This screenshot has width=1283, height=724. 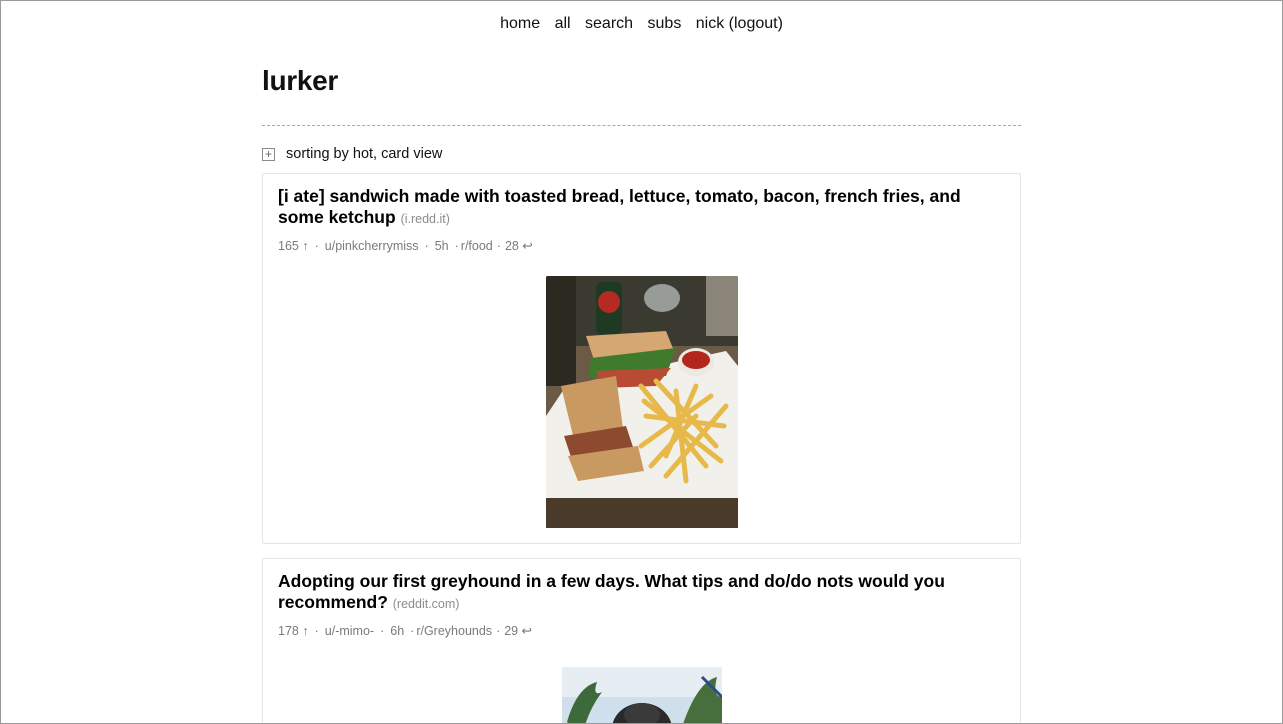 I want to click on header-divider, so click(x=641, y=125).